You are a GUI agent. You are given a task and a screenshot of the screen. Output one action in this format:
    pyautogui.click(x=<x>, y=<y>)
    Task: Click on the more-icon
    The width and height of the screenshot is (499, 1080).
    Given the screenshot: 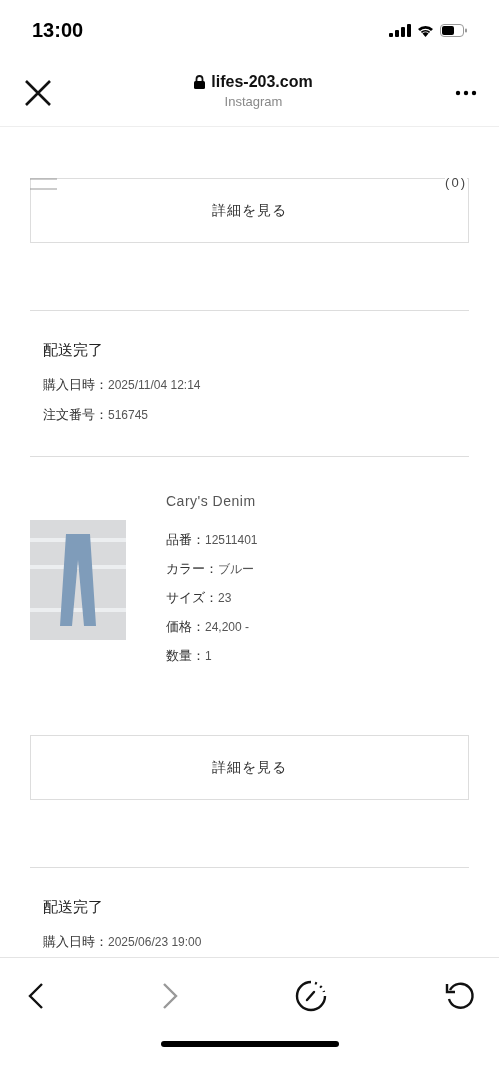 What is the action you would take?
    pyautogui.click(x=466, y=93)
    